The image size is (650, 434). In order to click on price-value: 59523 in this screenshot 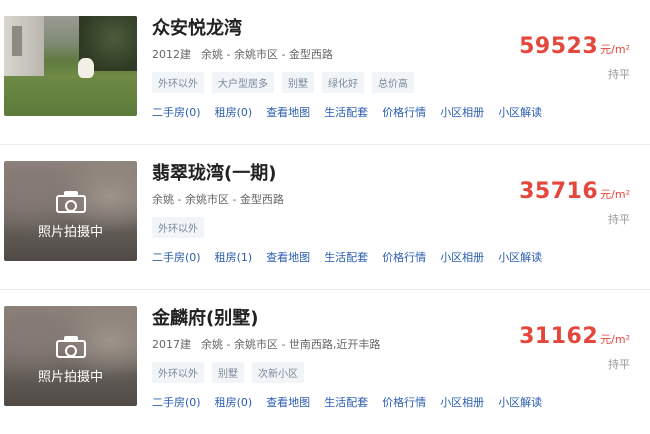, I will do `click(559, 46)`.